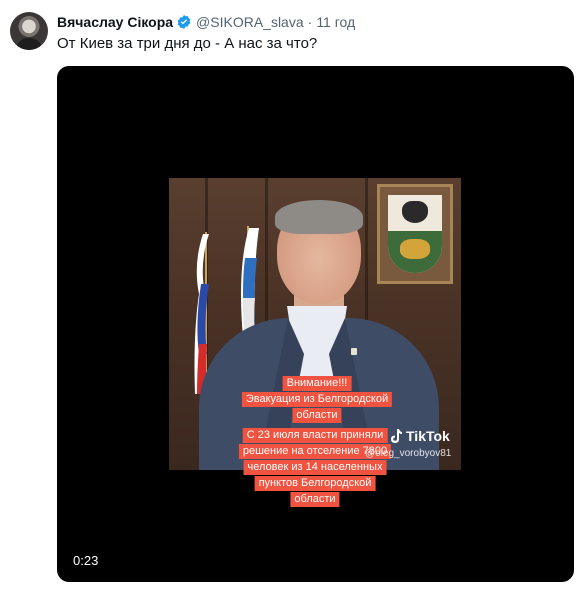 The width and height of the screenshot is (585, 594). Describe the element at coordinates (250, 283) in the screenshot. I see `belgorod-flag` at that location.